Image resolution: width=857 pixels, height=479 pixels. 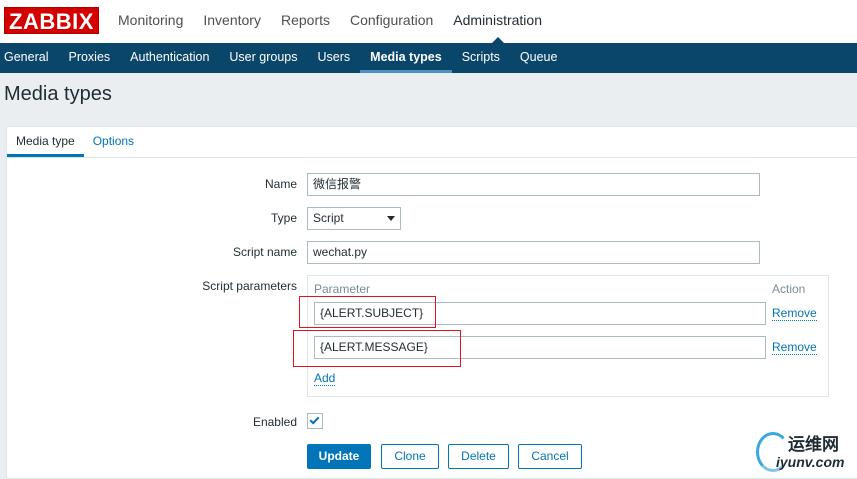 I want to click on checkmark-icon, so click(x=314, y=419).